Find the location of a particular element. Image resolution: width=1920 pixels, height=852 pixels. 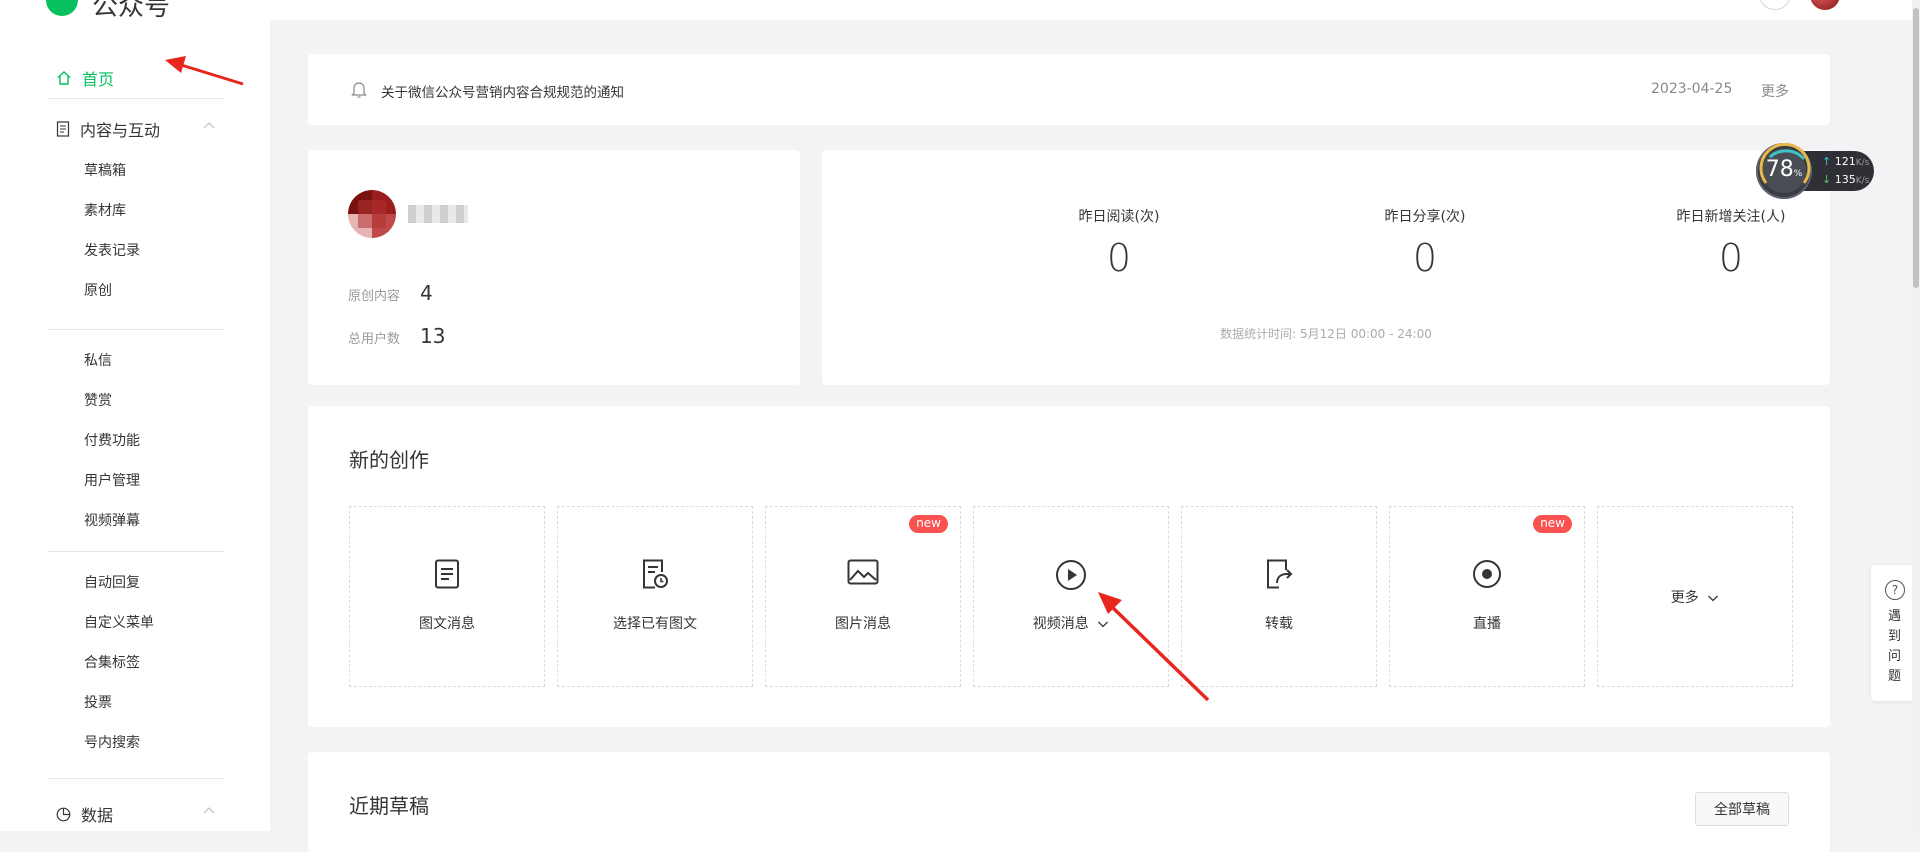

tile-label: 选择已有图文 is located at coordinates (655, 624).